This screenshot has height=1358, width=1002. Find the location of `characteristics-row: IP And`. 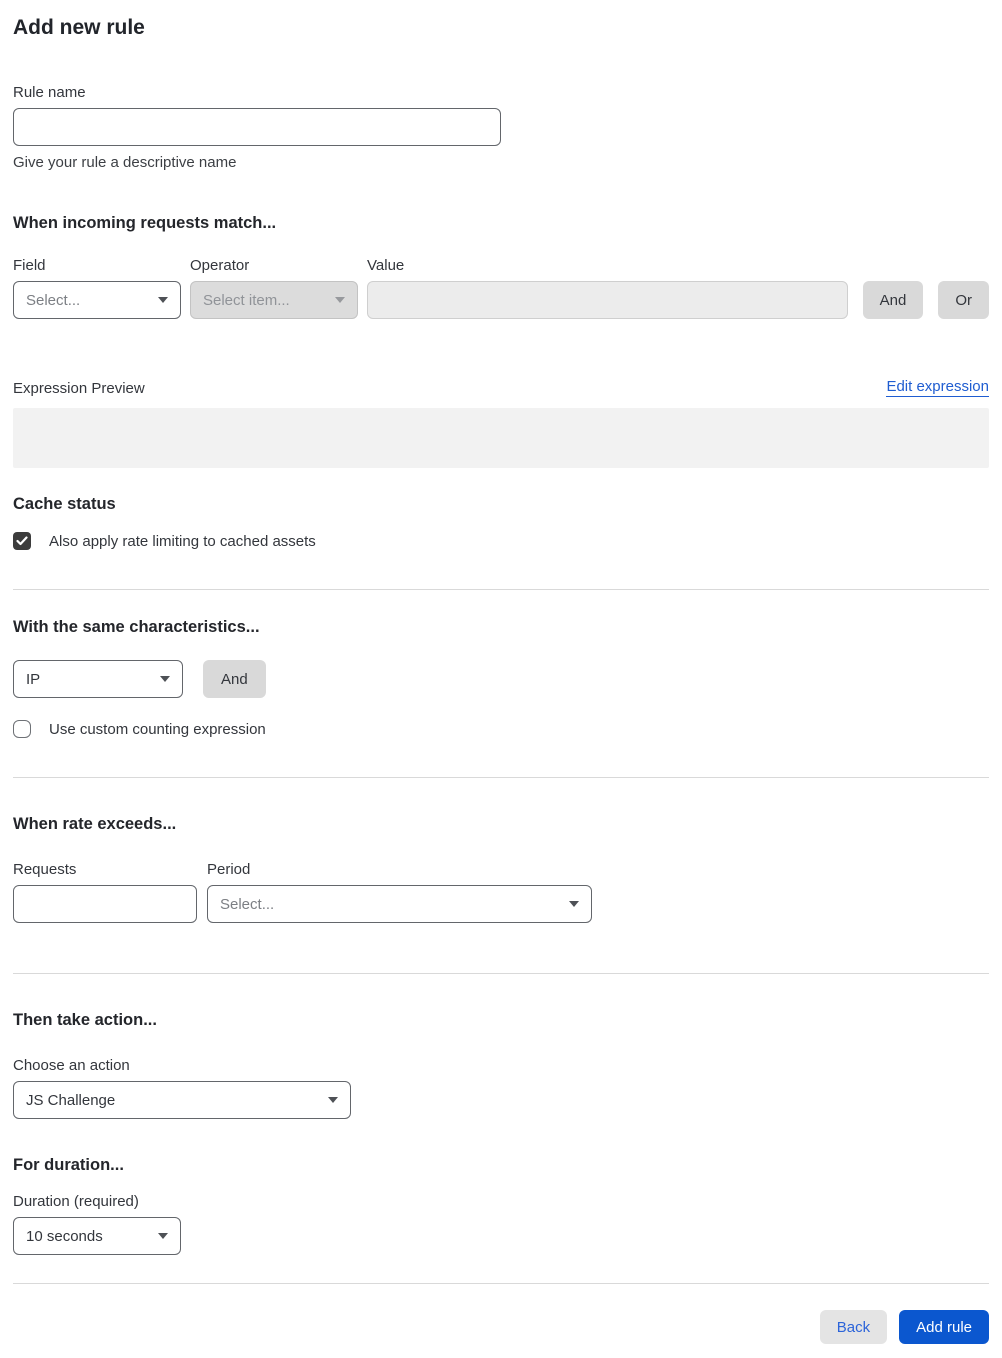

characteristics-row: IP And is located at coordinates (501, 679).